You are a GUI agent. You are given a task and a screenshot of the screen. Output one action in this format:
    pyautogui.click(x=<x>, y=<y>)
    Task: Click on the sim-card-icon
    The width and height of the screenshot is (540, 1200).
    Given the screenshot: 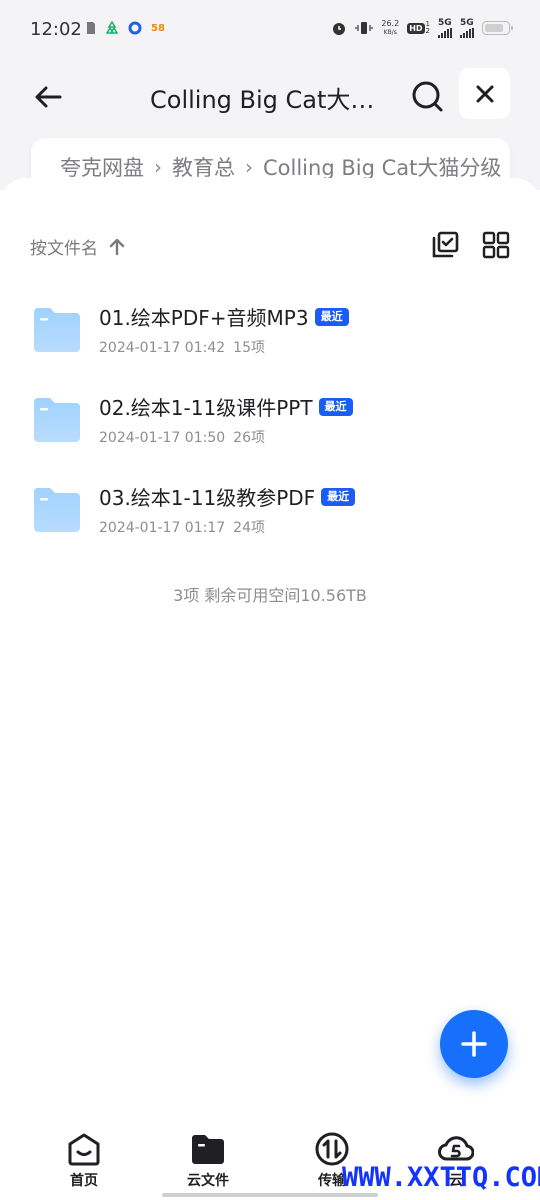 What is the action you would take?
    pyautogui.click(x=91, y=28)
    